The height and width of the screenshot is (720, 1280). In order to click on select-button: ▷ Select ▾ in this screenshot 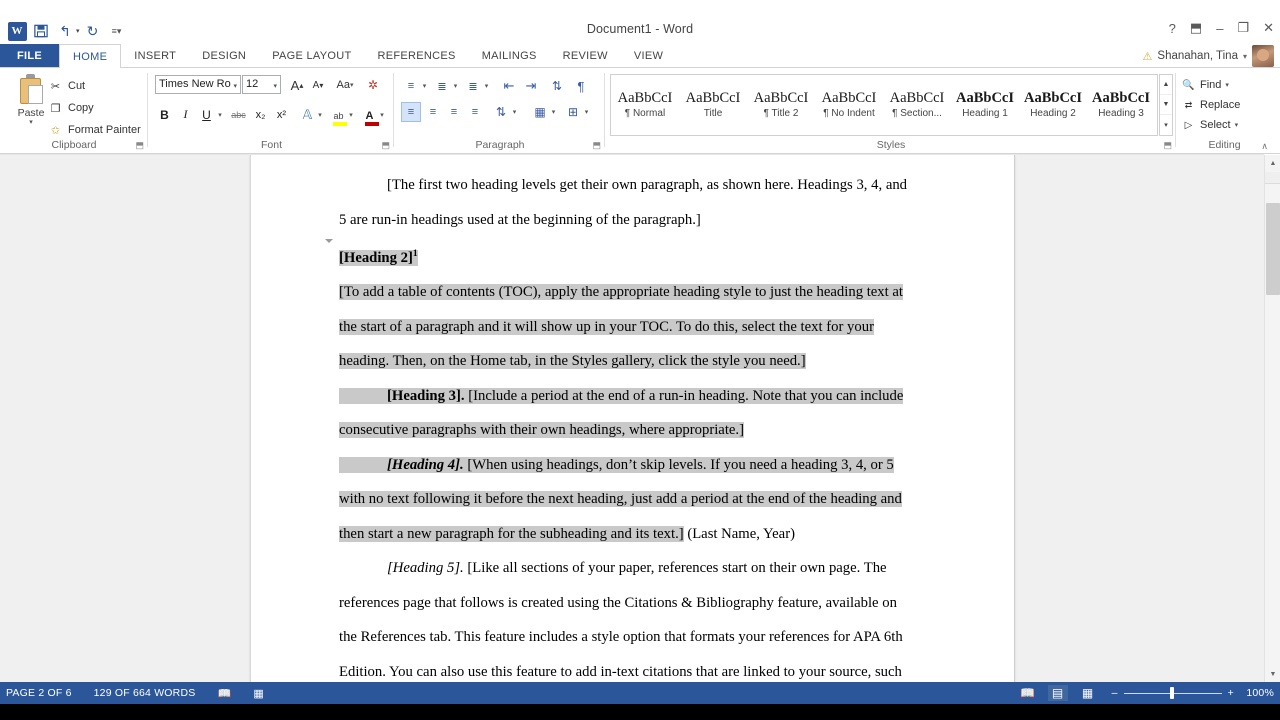, I will do `click(1209, 125)`.